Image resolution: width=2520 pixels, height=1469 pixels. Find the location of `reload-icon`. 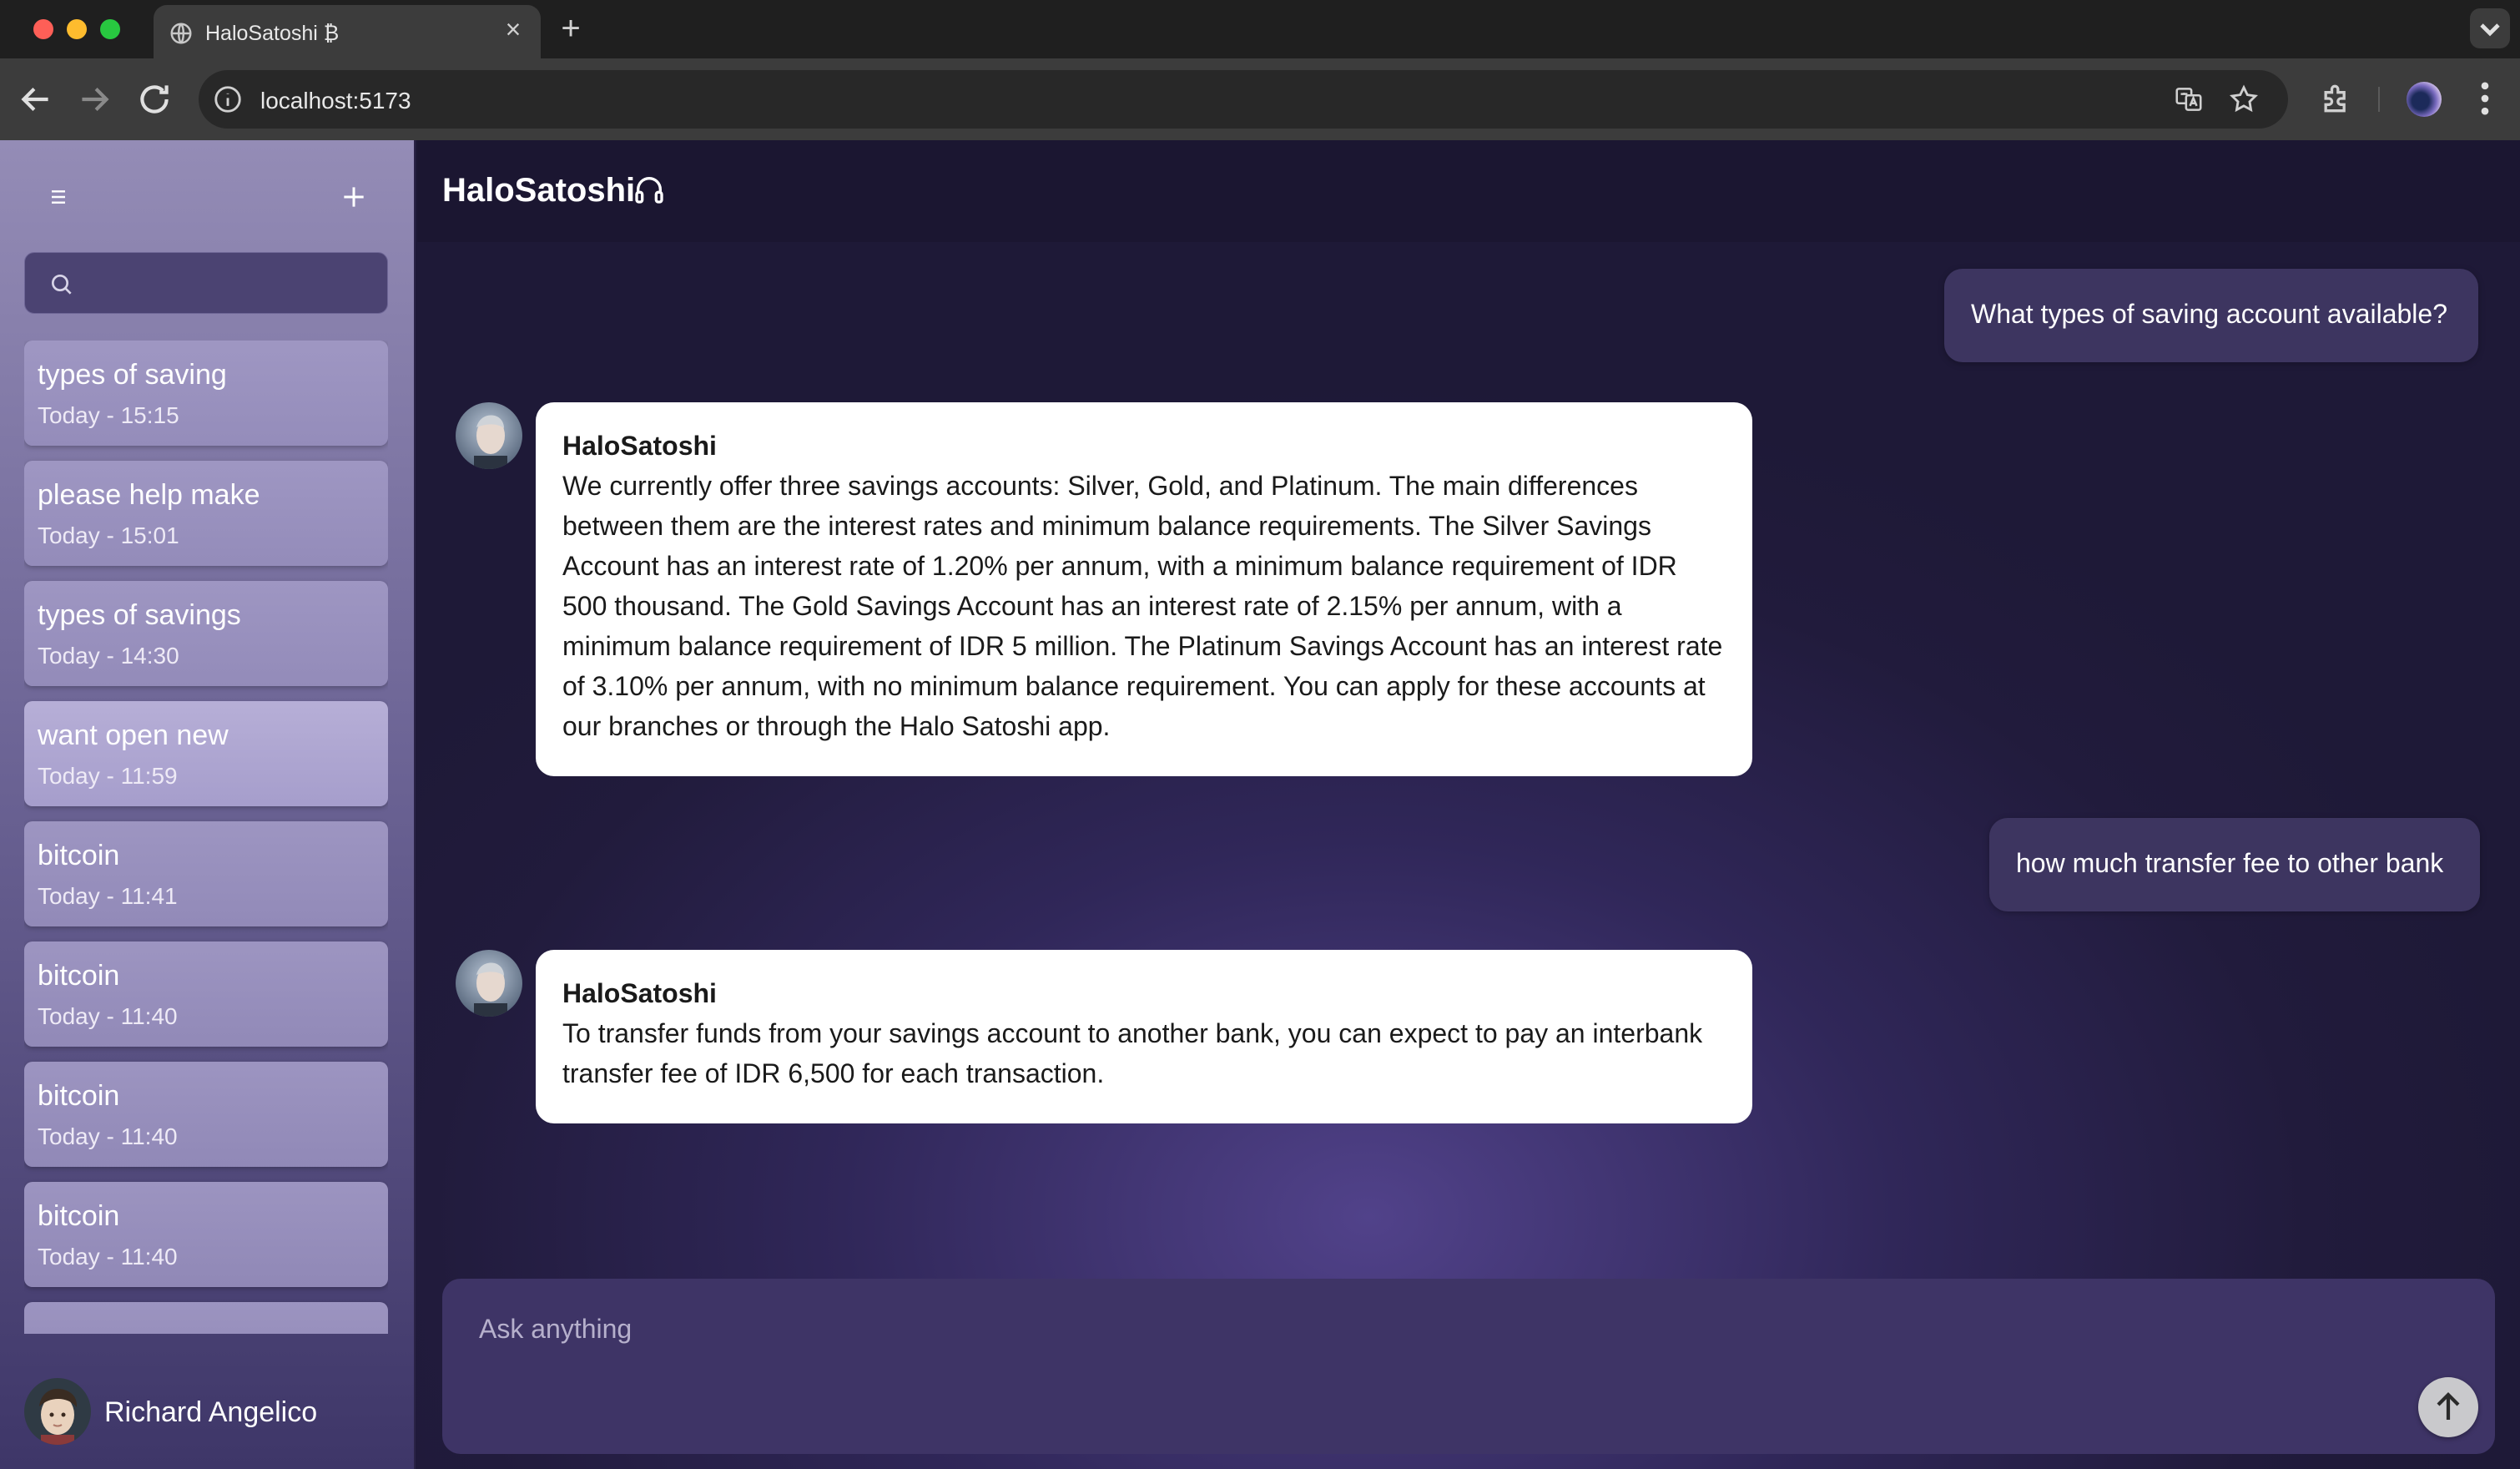

reload-icon is located at coordinates (154, 99).